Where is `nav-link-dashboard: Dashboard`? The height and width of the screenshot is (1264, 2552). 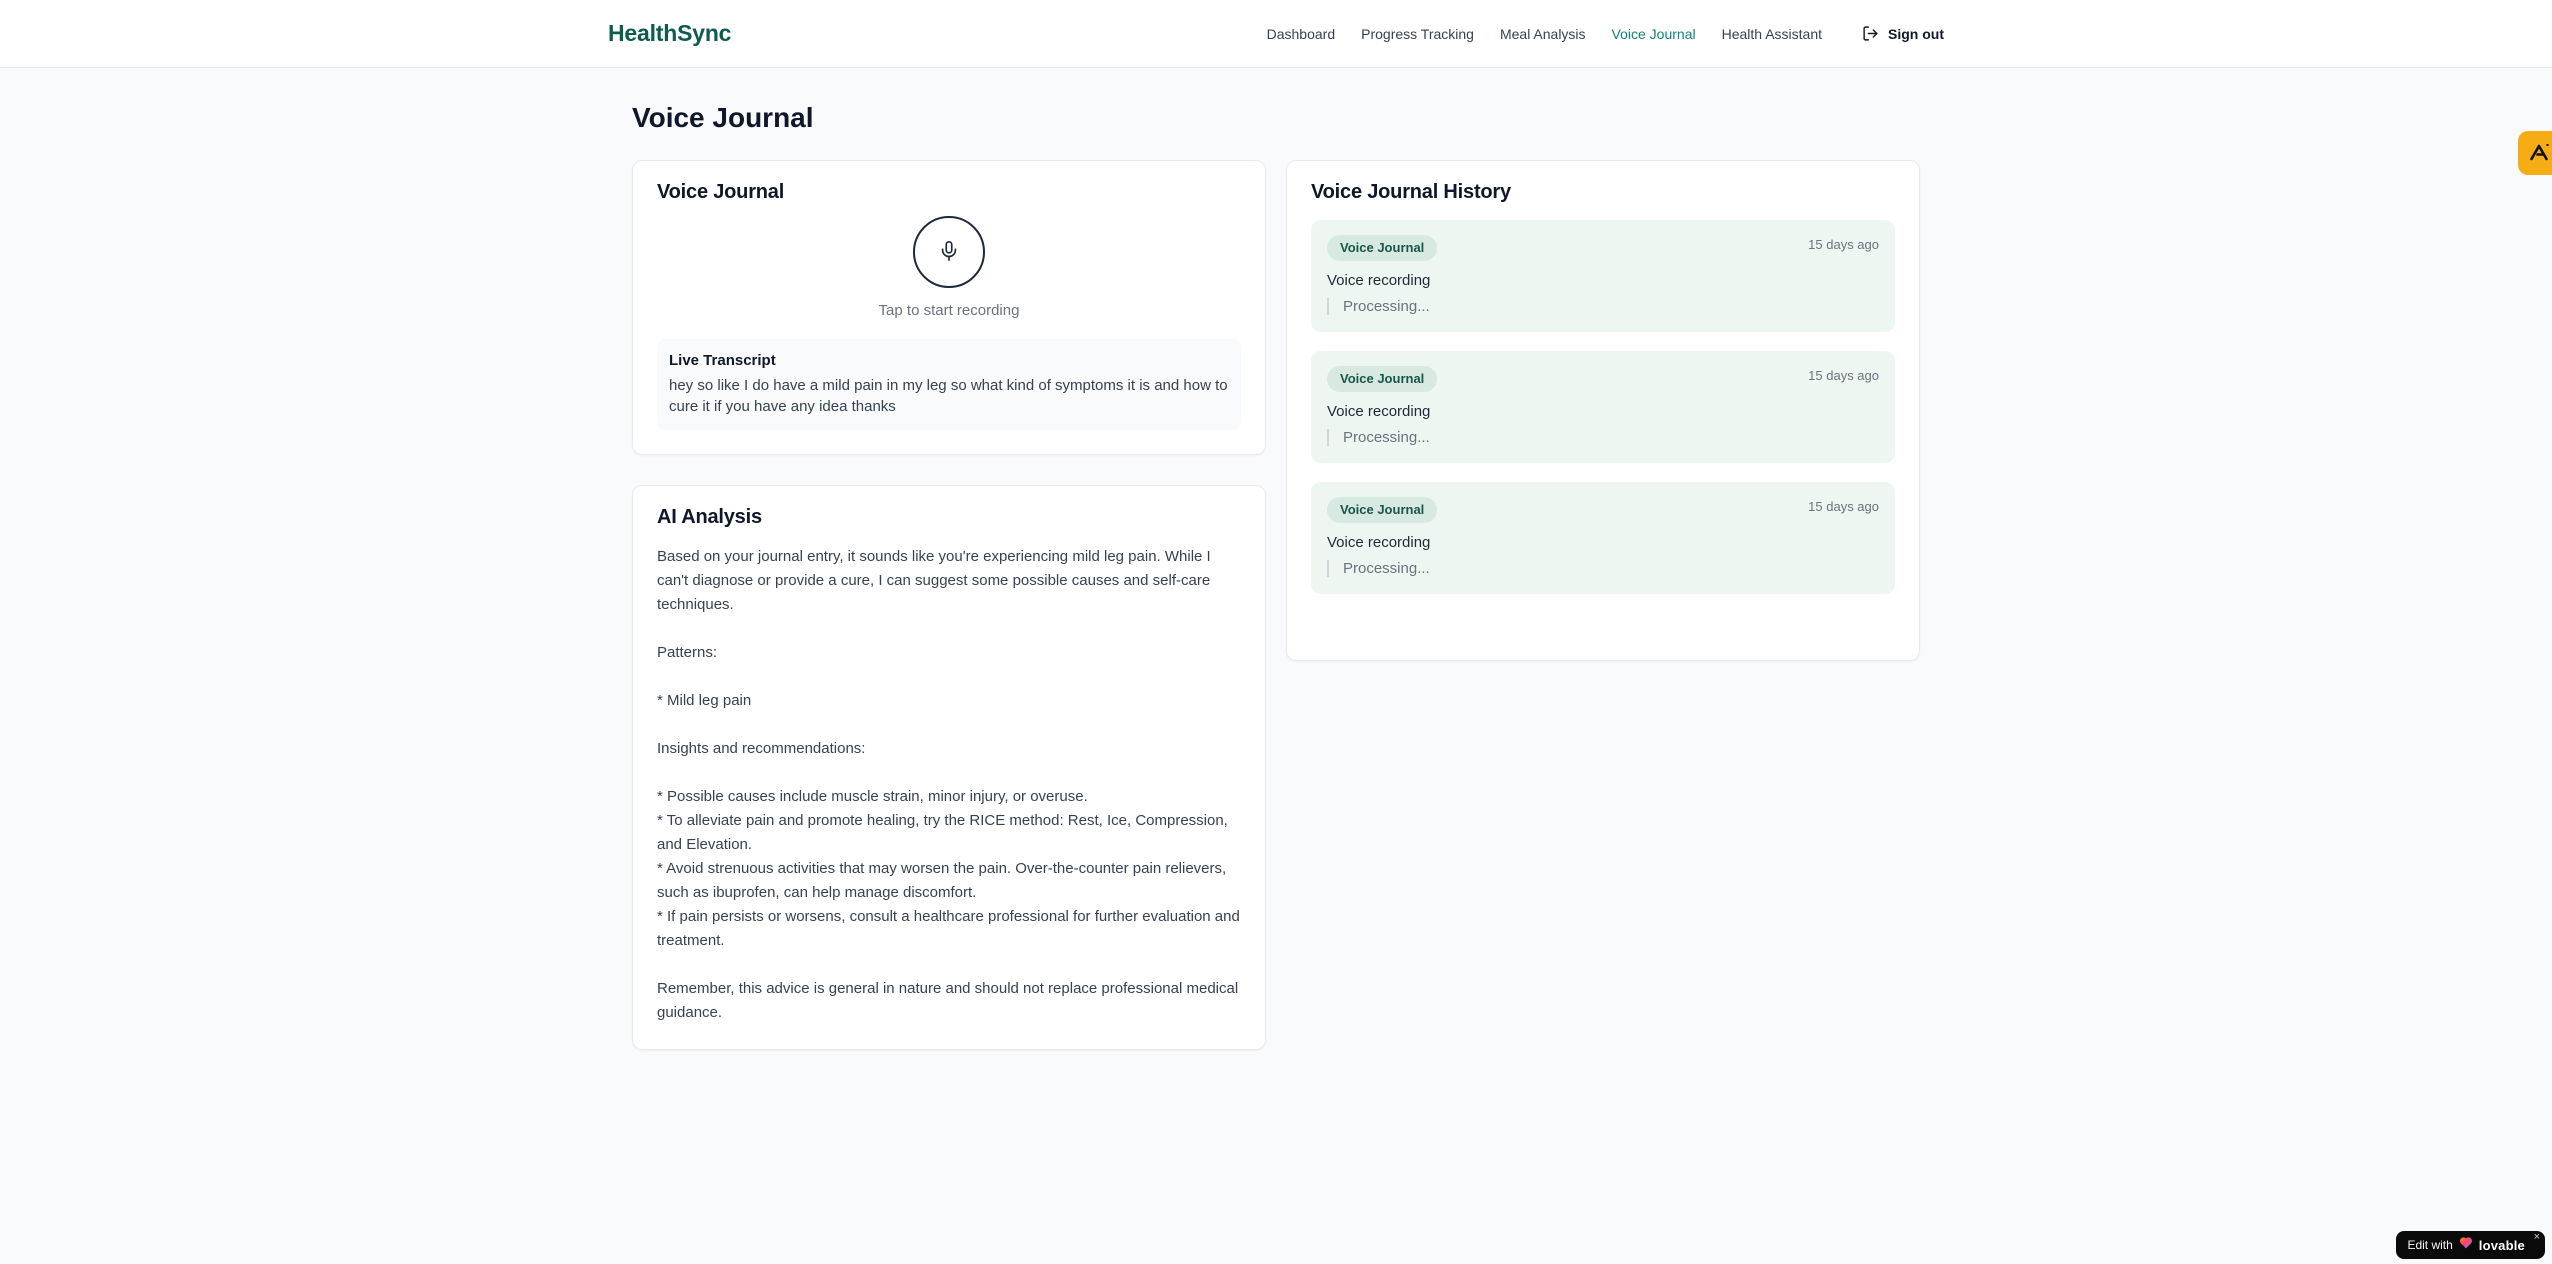
nav-link-dashboard: Dashboard is located at coordinates (1301, 34).